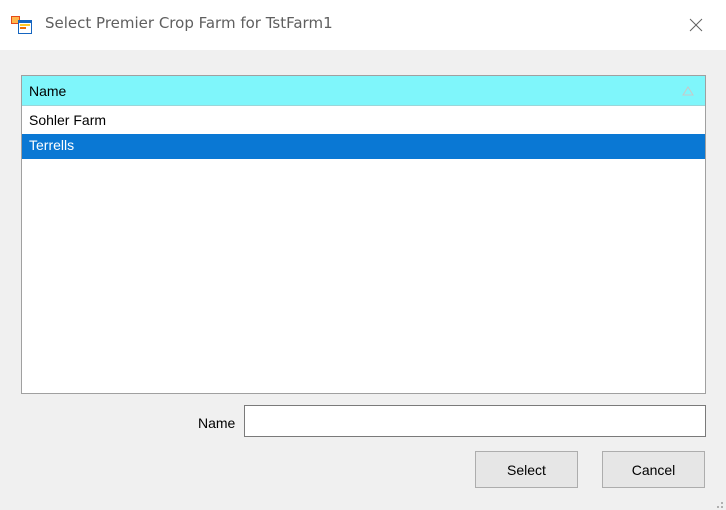 The image size is (726, 510). I want to click on list-item-label: Terrells, so click(52, 145).